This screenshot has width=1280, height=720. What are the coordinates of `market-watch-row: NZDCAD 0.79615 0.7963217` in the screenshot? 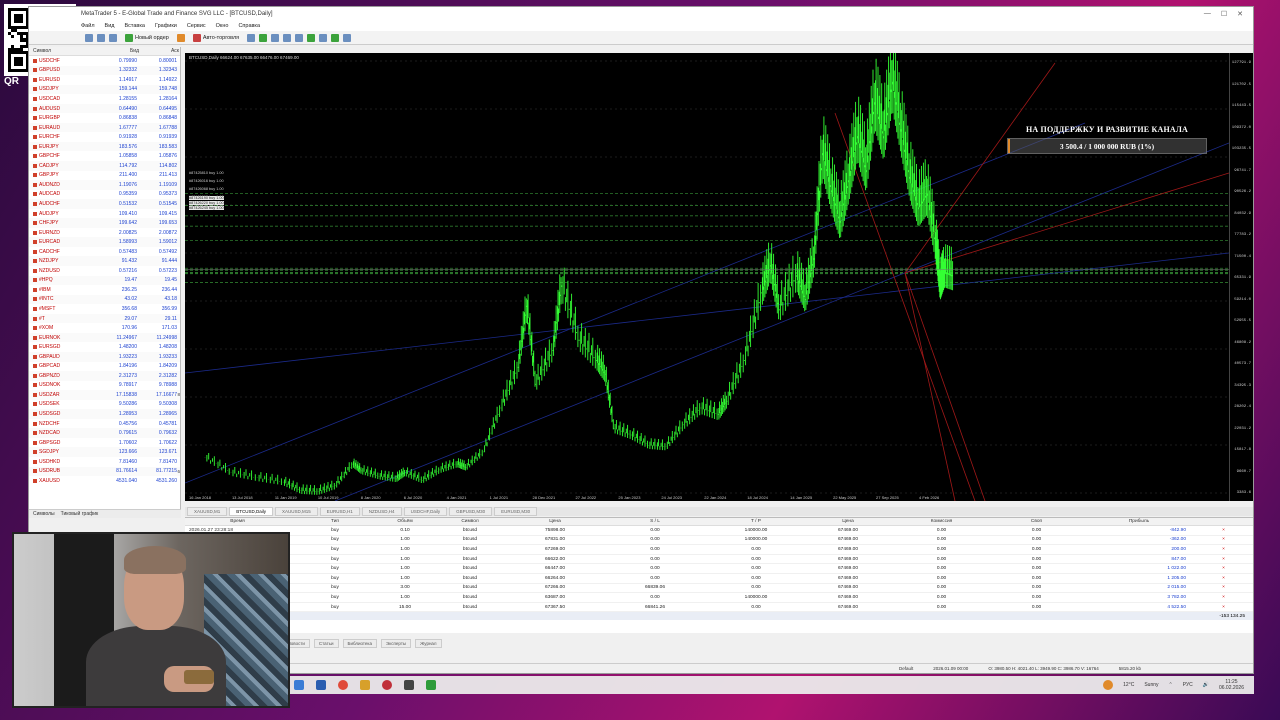 It's located at (104, 433).